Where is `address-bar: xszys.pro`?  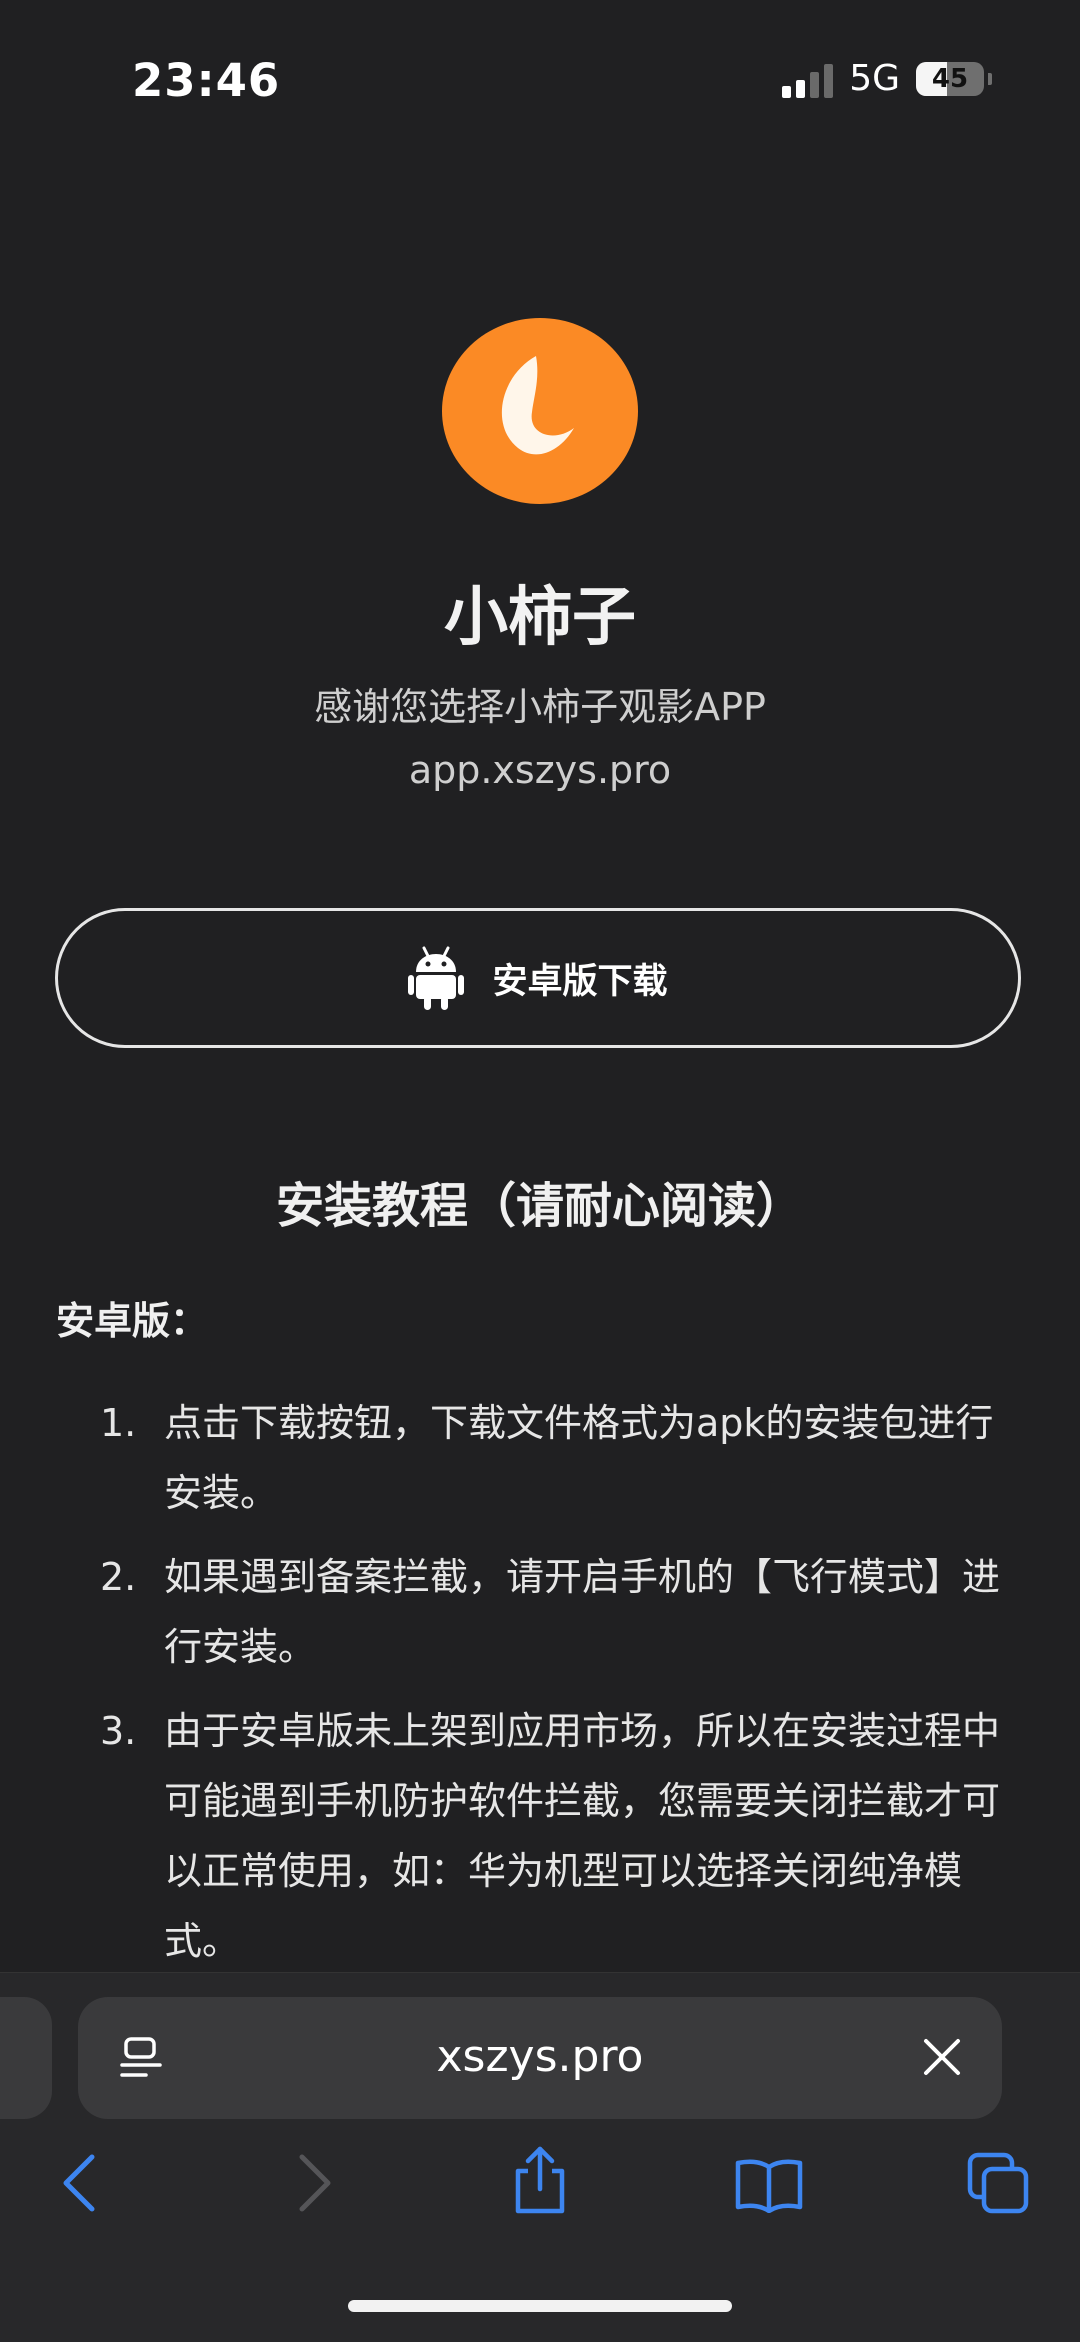 address-bar: xszys.pro is located at coordinates (540, 2058).